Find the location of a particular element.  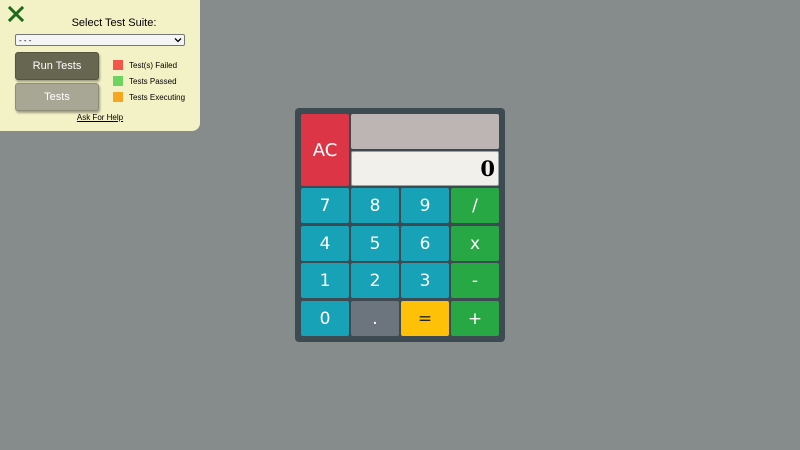

four-button: 4 is located at coordinates (325, 243).